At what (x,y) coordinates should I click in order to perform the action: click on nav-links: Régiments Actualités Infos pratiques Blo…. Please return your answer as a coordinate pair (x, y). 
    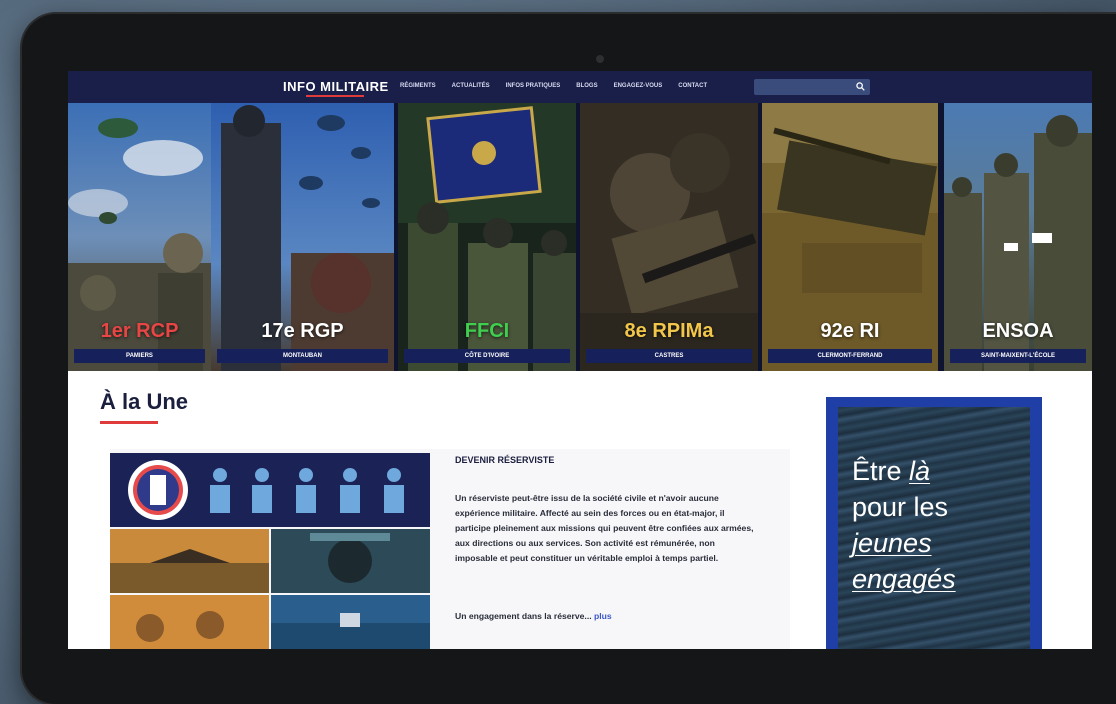
    Looking at the image, I should click on (553, 86).